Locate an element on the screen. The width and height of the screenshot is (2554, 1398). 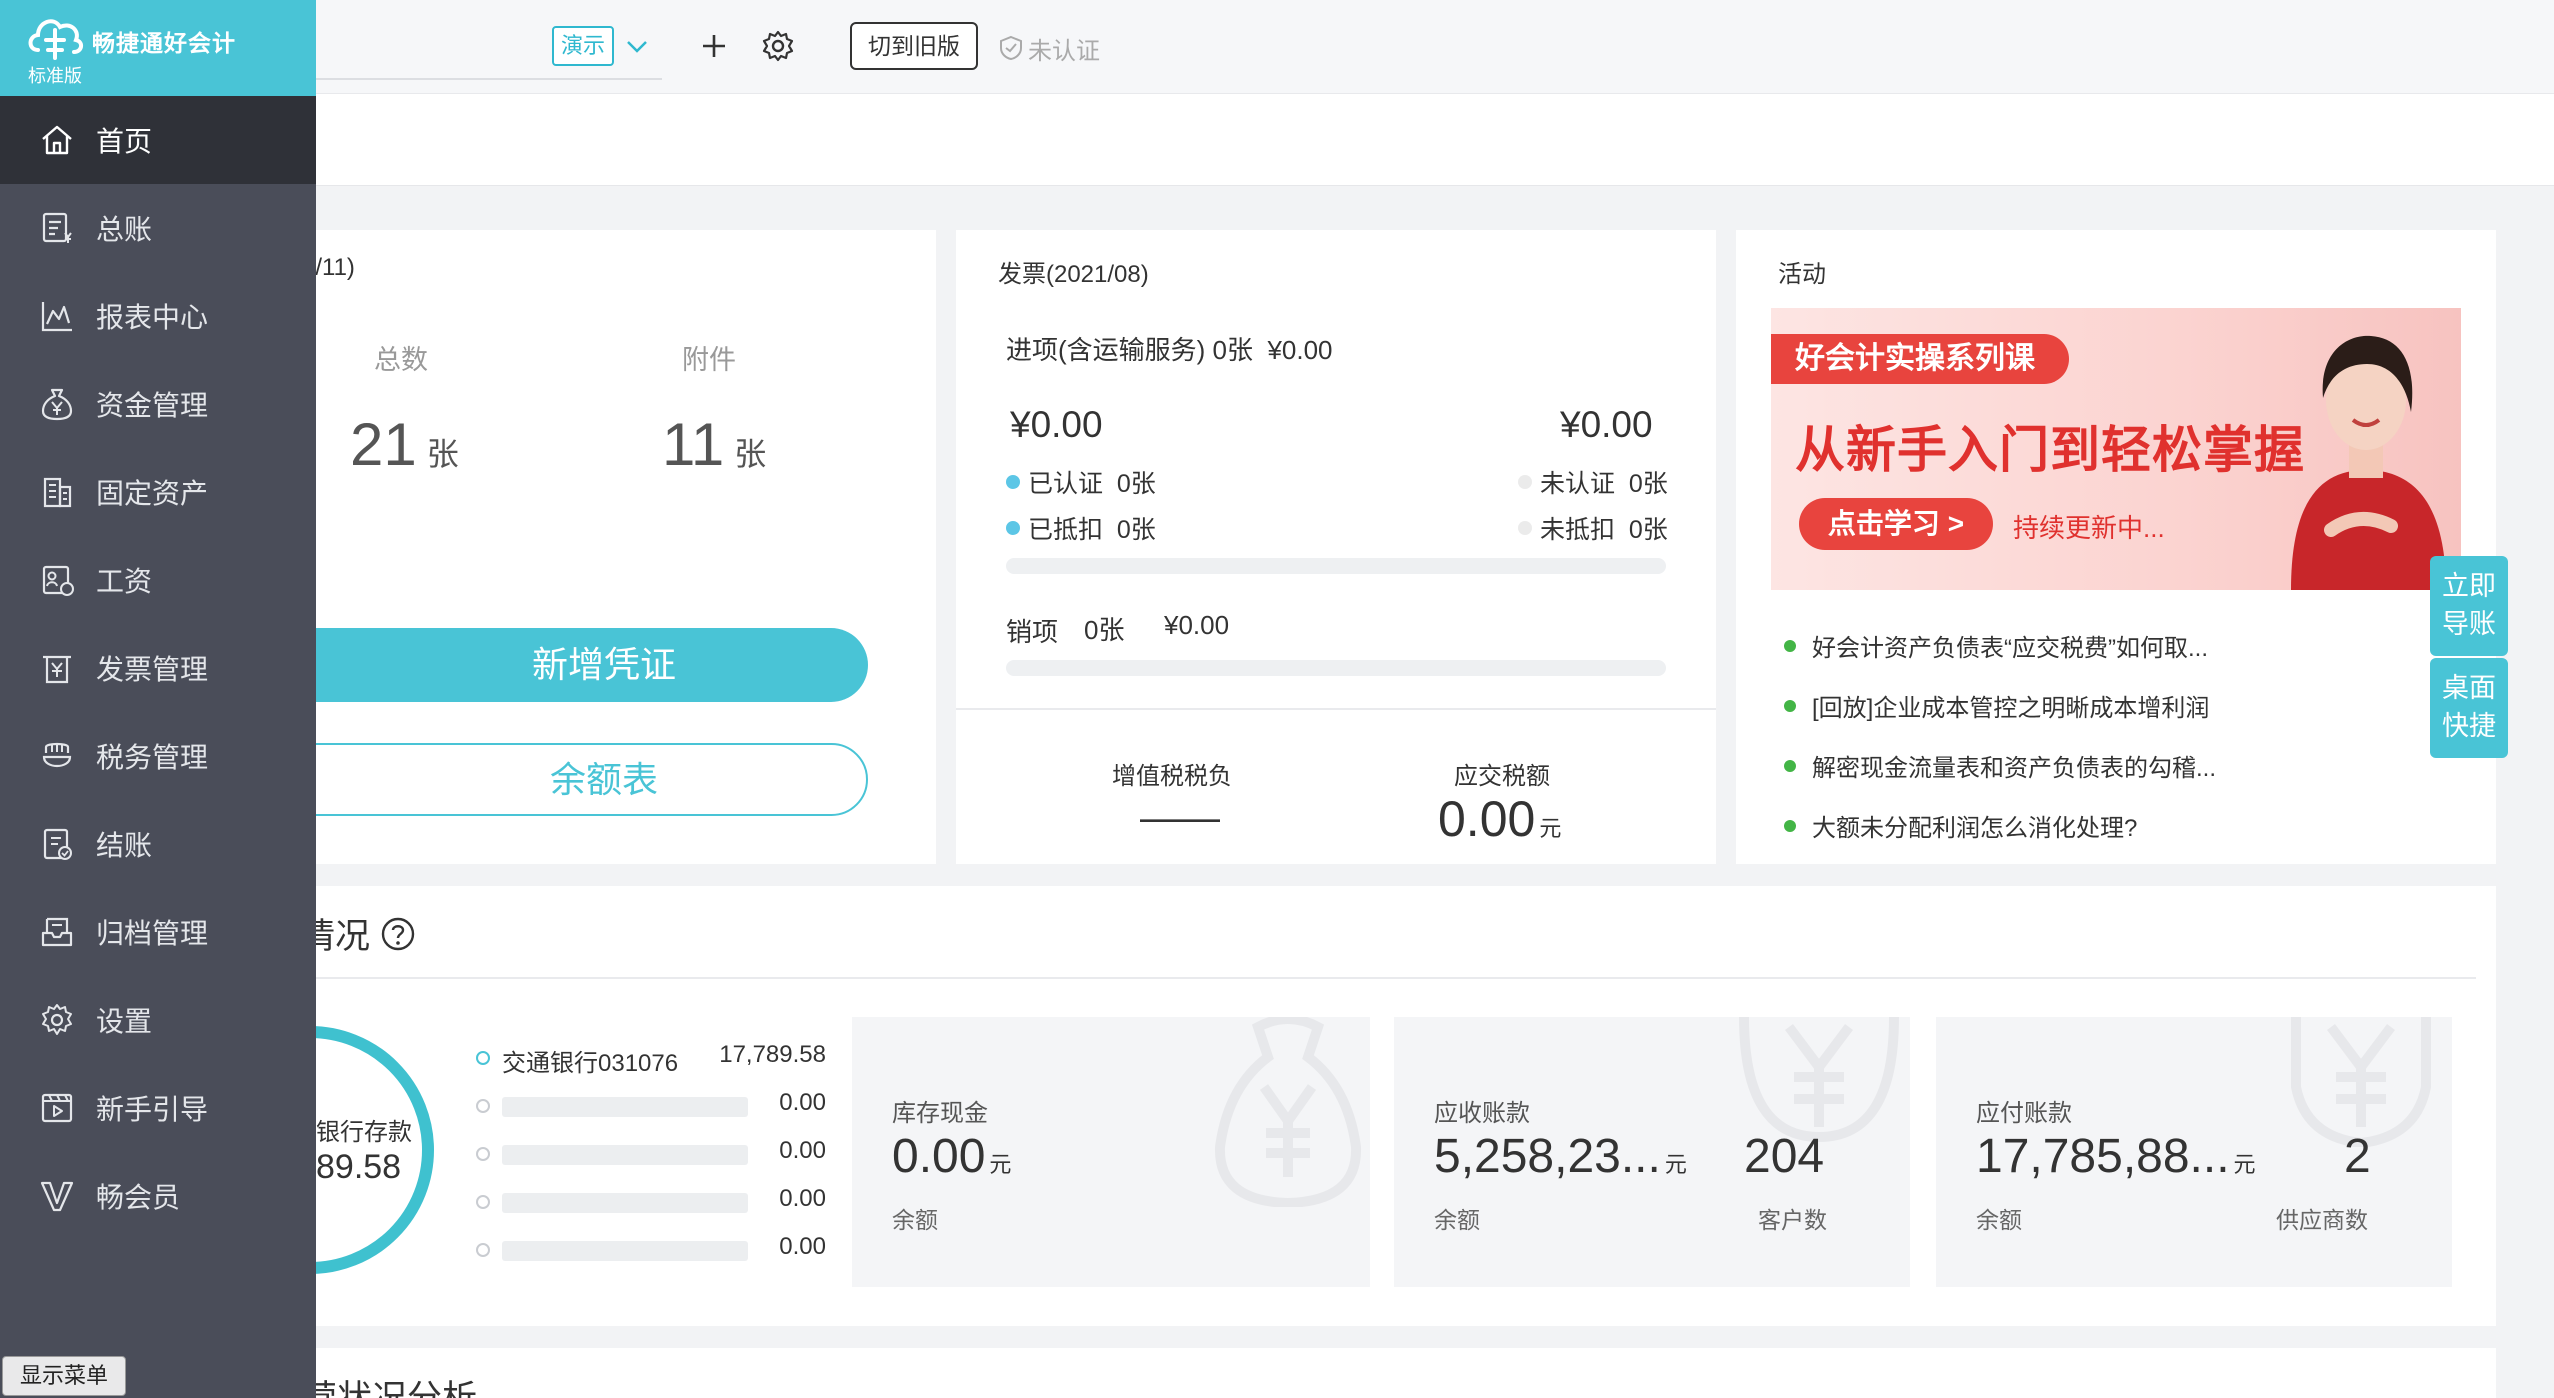
receivable-label: 应收账款 is located at coordinates (1482, 1113).